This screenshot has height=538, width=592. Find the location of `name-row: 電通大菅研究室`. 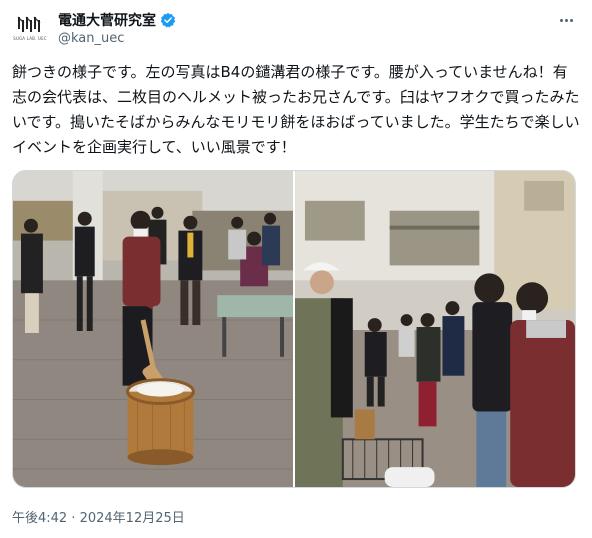

name-row: 電通大菅研究室 is located at coordinates (117, 20).